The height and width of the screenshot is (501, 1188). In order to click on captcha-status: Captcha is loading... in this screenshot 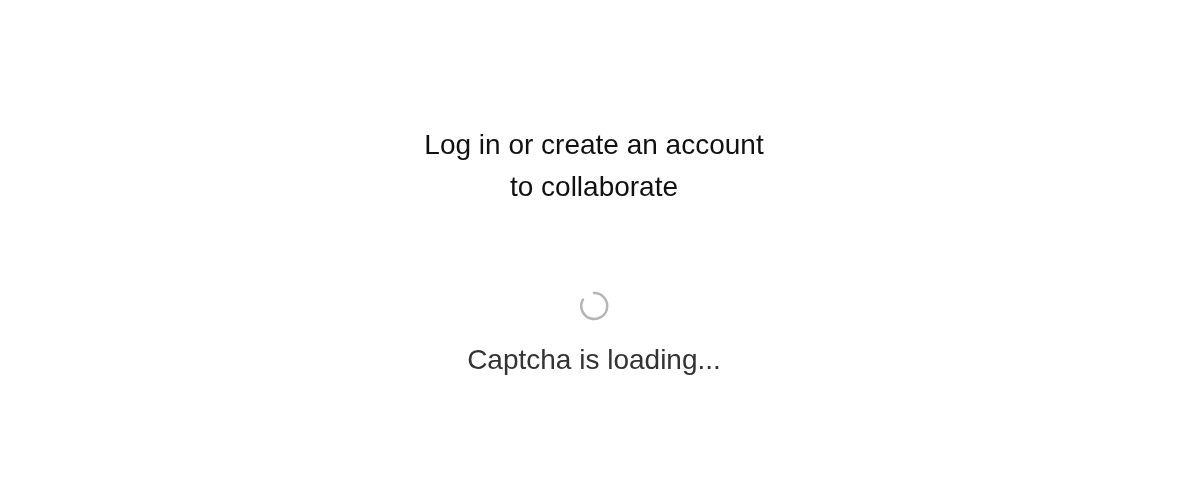, I will do `click(594, 360)`.